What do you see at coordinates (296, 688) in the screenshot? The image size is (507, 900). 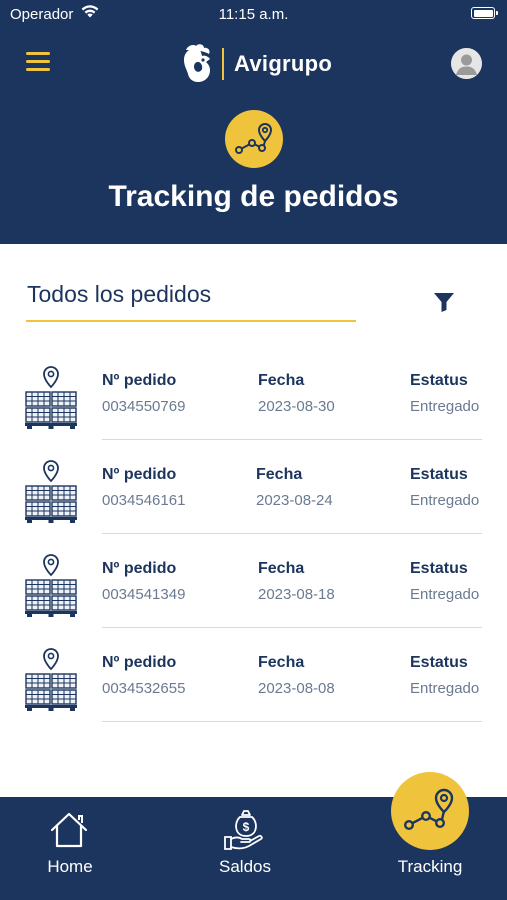 I see `order-date: 2023-08-08` at bounding box center [296, 688].